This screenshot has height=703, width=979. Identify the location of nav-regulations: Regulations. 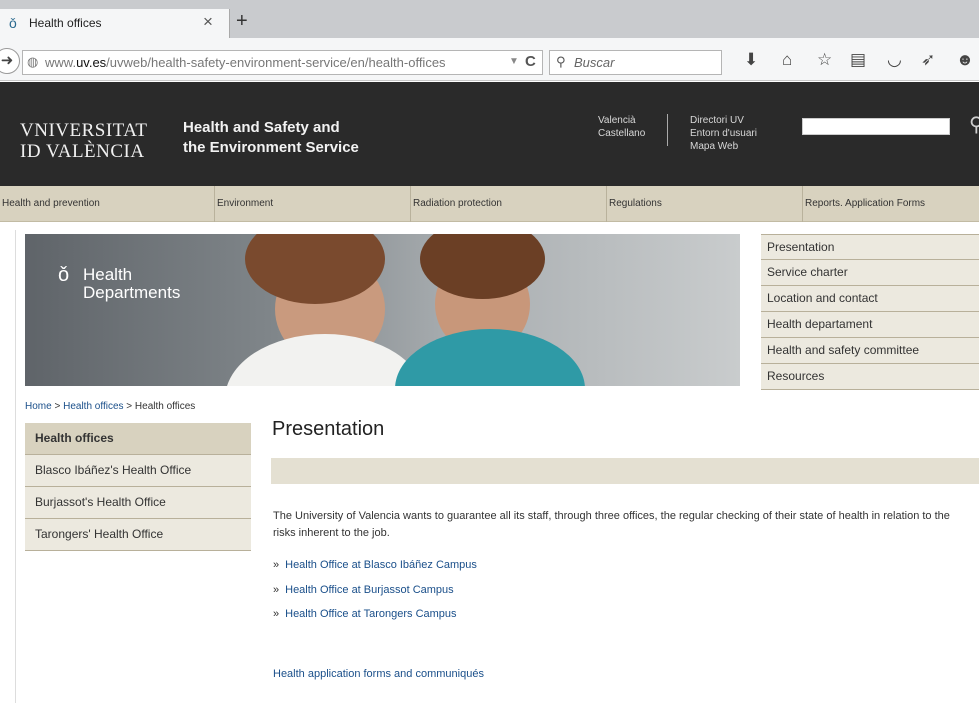
(704, 204).